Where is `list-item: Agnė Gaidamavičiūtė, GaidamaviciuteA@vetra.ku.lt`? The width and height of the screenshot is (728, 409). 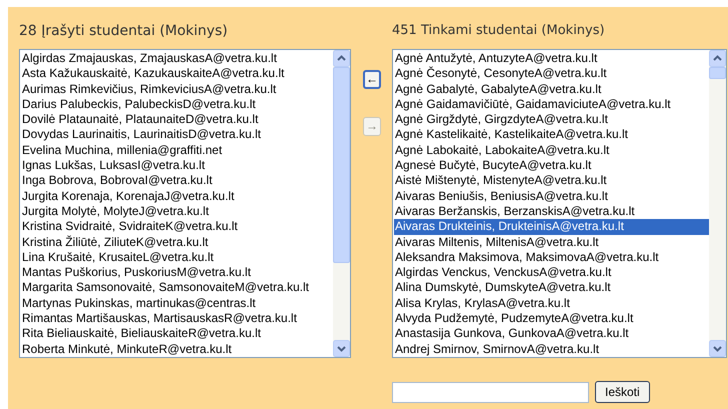
list-item: Agnė Gaidamavičiūtė, GaidamaviciuteA@vetra.ku.lt is located at coordinates (551, 104).